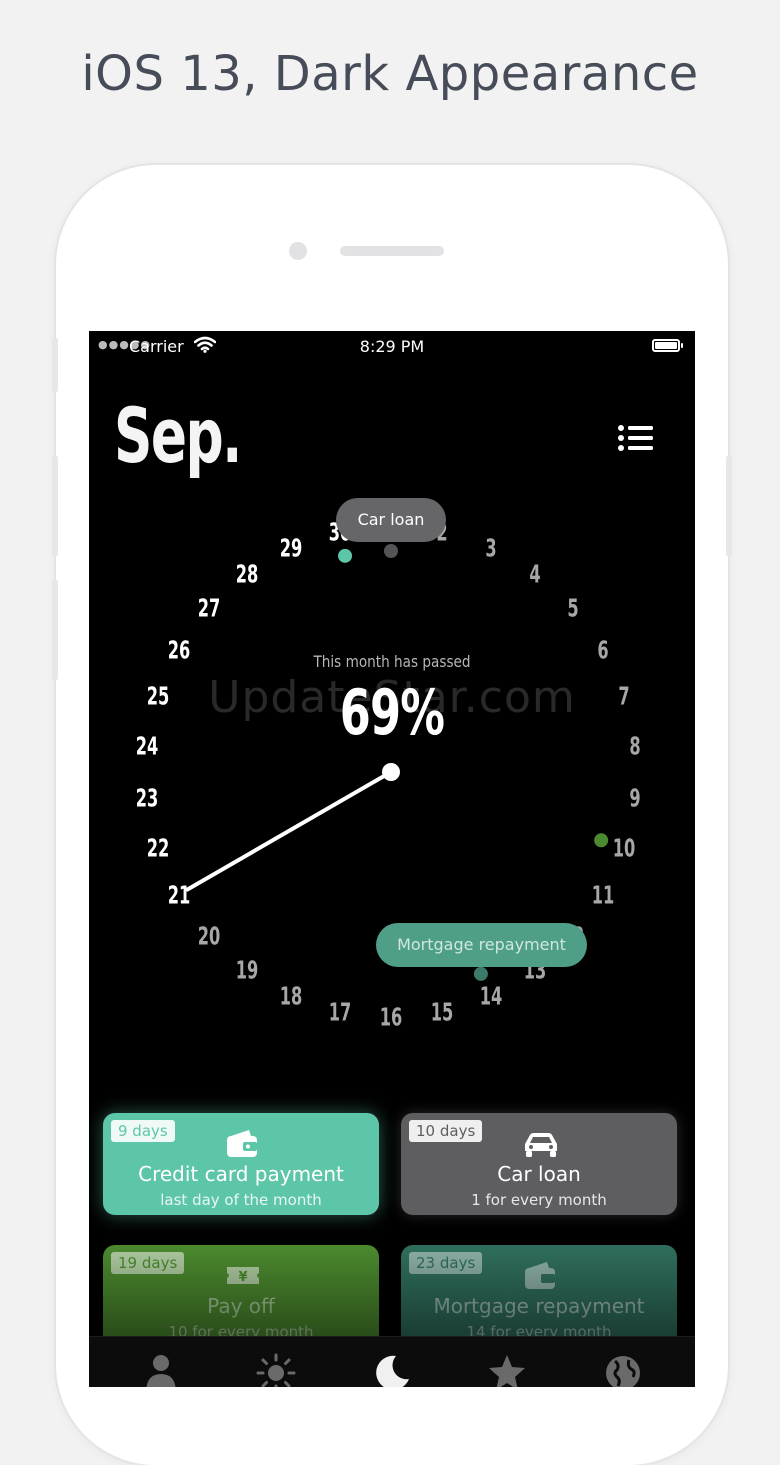 The height and width of the screenshot is (1465, 780). I want to click on card-subtitle: 1 for every month, so click(539, 1200).